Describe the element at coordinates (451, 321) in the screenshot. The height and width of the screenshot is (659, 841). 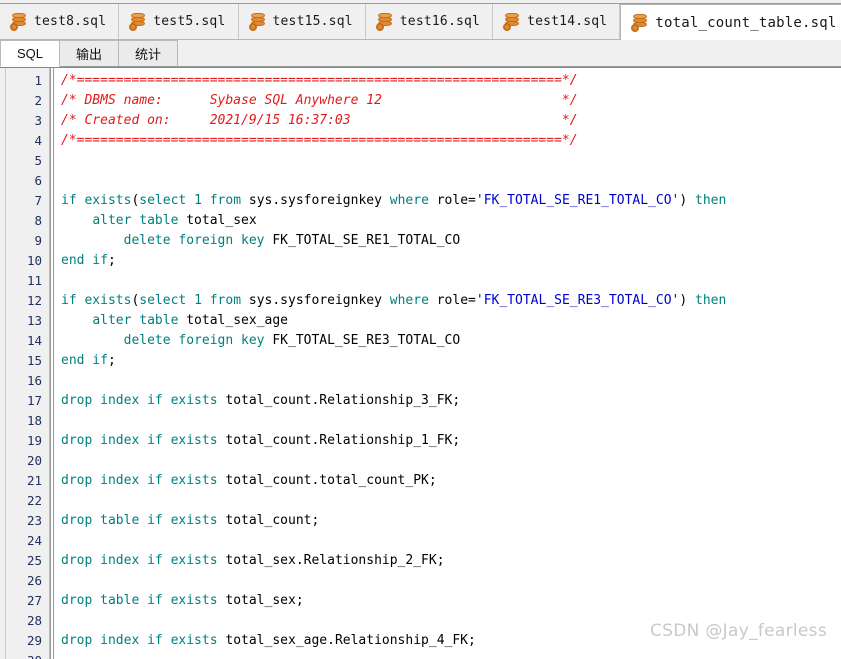
I see `code-line: alter table total_sex_age` at that location.